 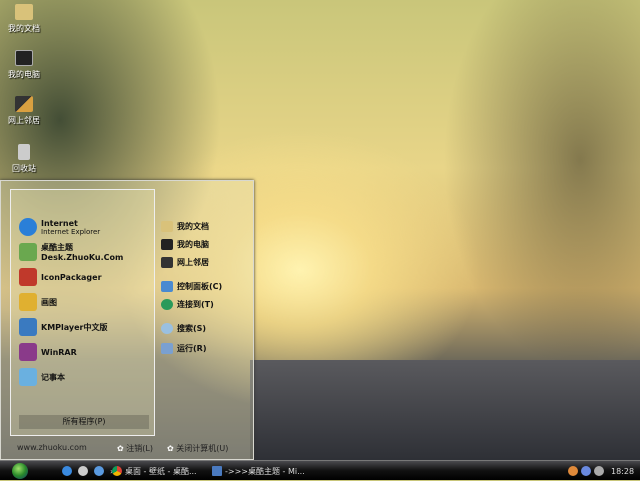 What do you see at coordinates (28, 277) in the screenshot?
I see `iconpackager-icon` at bounding box center [28, 277].